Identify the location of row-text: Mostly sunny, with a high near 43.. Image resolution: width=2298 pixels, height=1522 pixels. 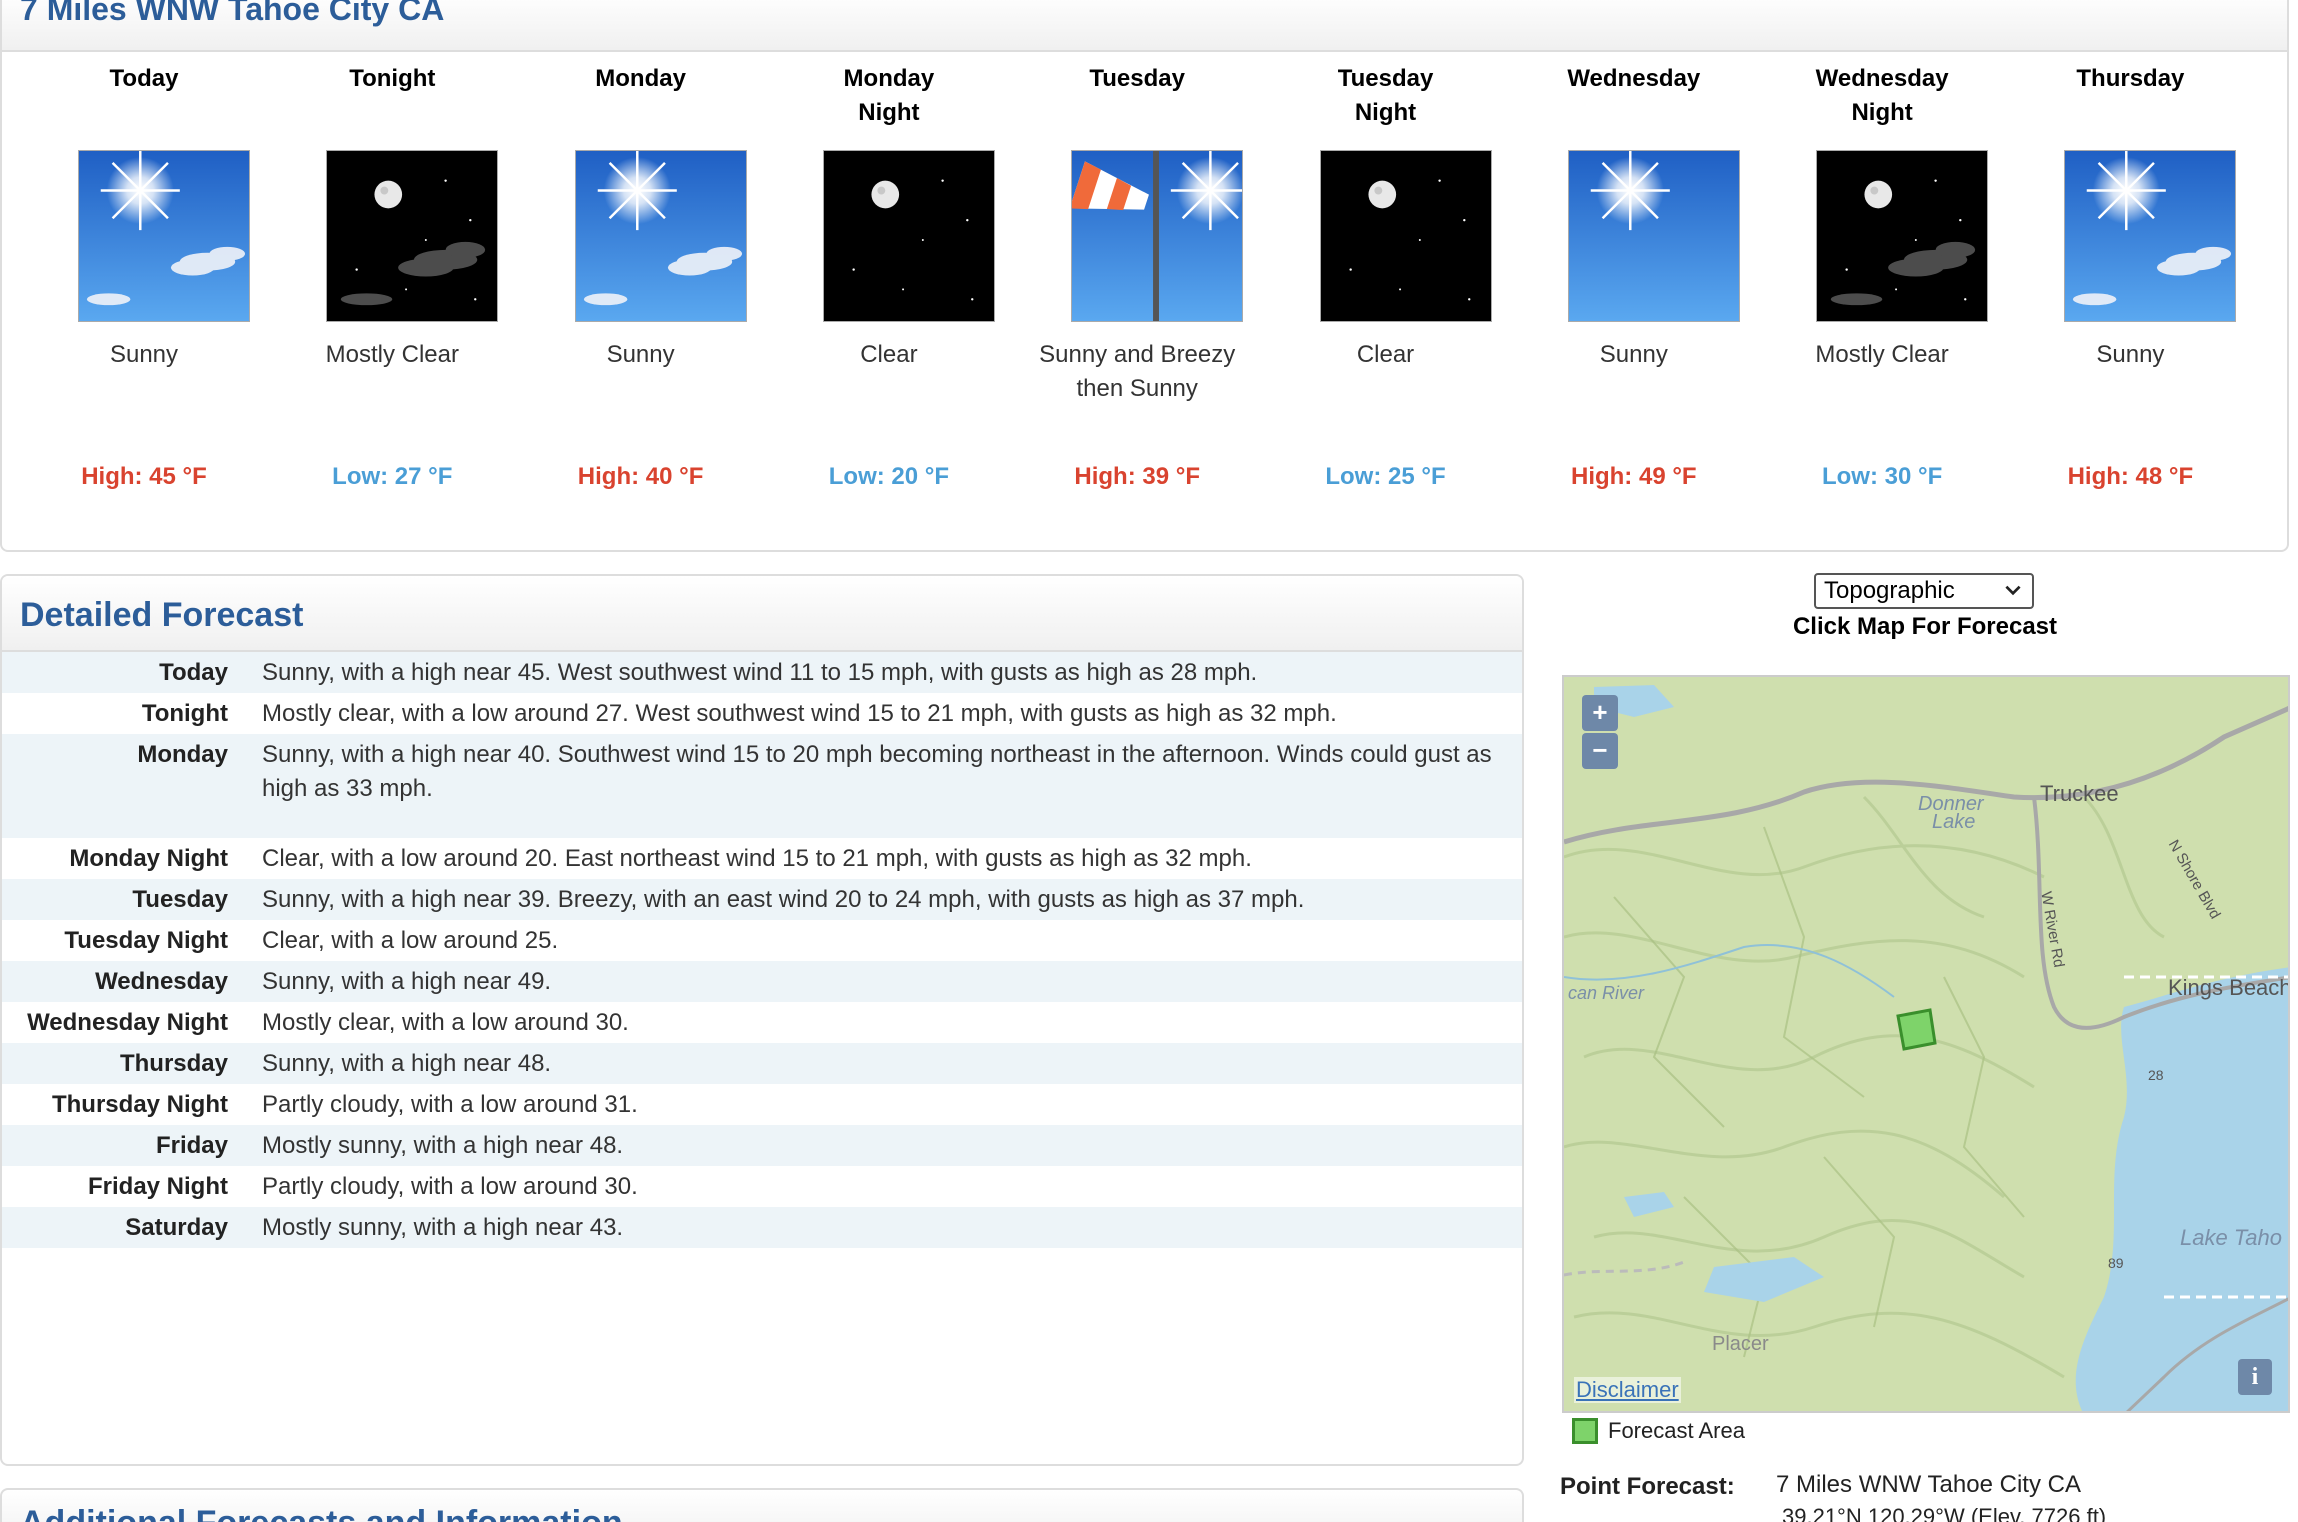
(443, 1227).